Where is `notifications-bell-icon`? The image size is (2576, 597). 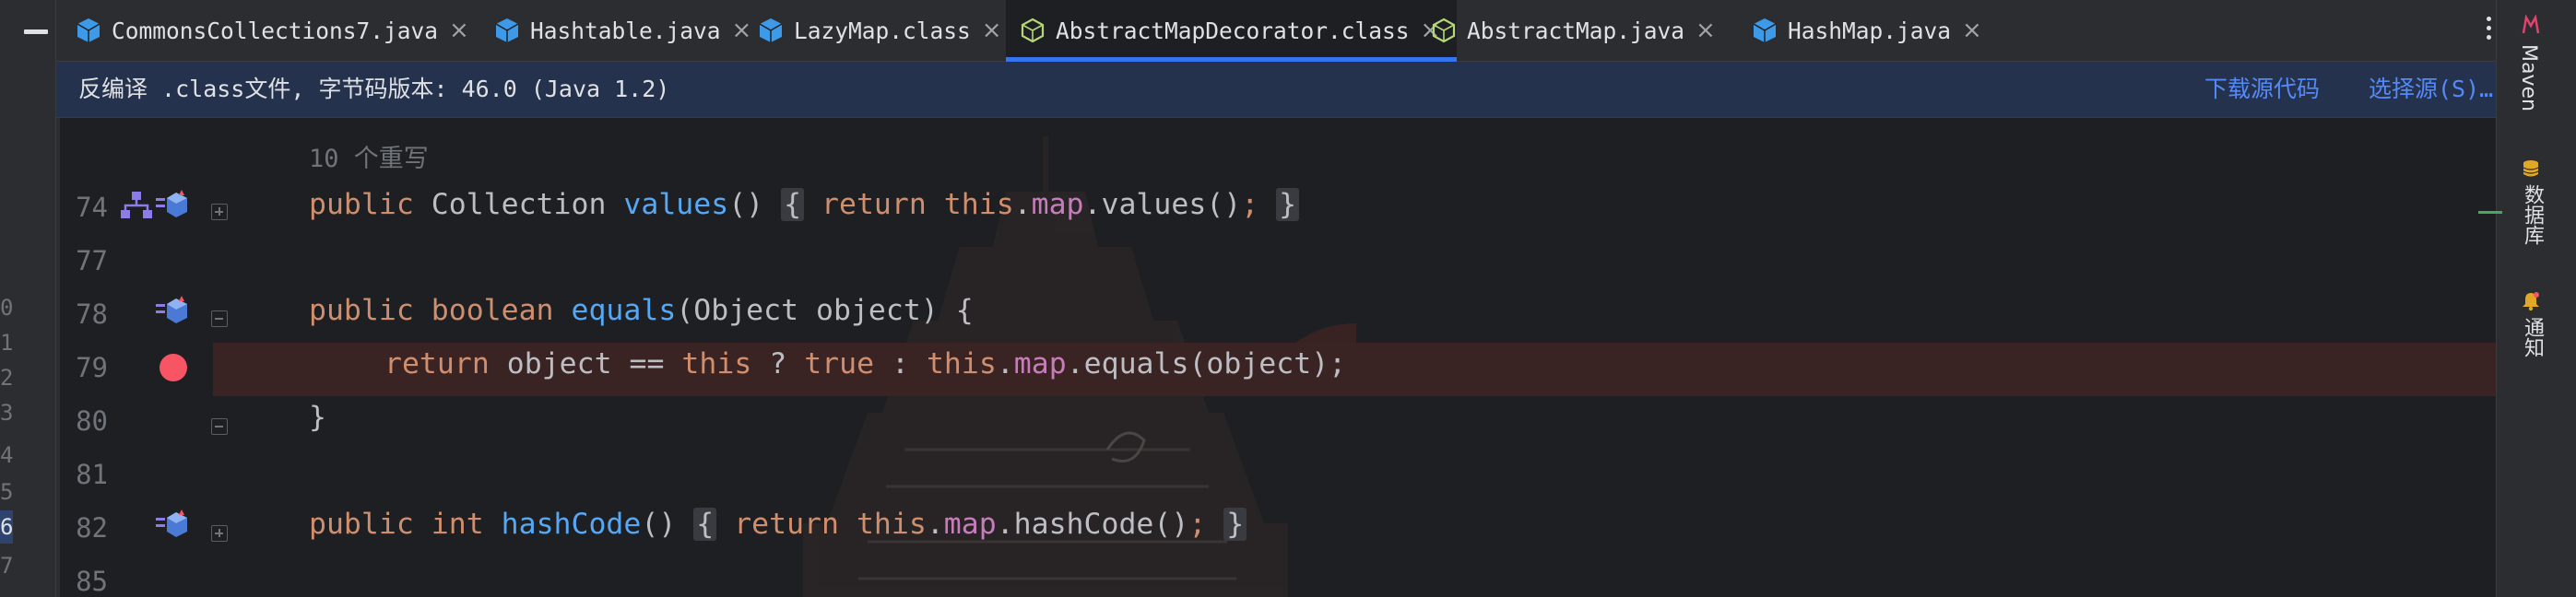 notifications-bell-icon is located at coordinates (2531, 301).